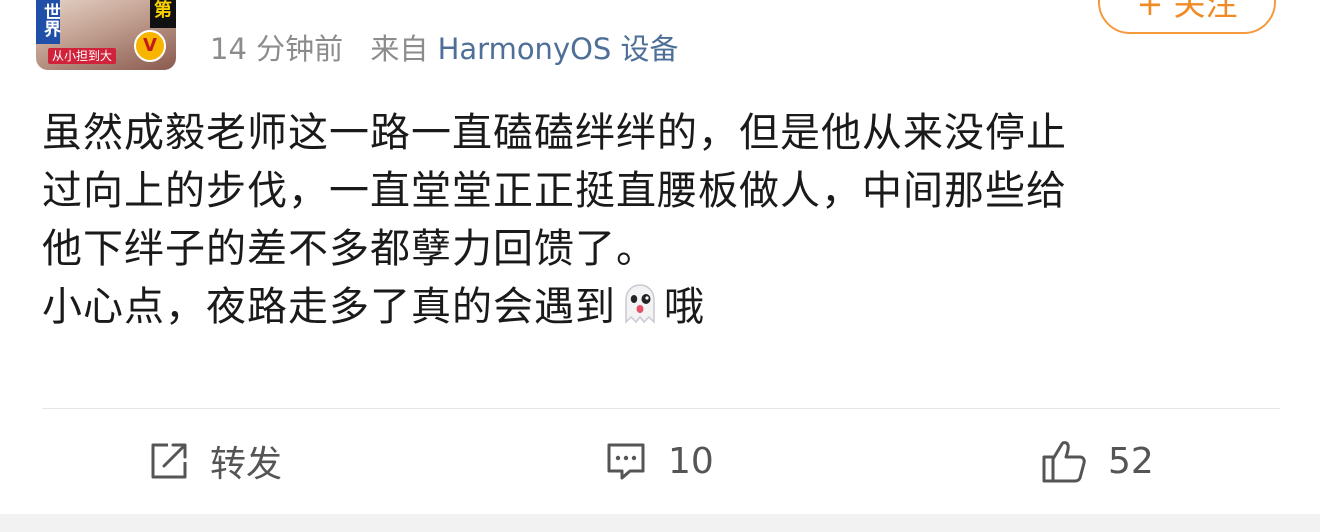  What do you see at coordinates (691, 461) in the screenshot?
I see `comment-count: 10` at bounding box center [691, 461].